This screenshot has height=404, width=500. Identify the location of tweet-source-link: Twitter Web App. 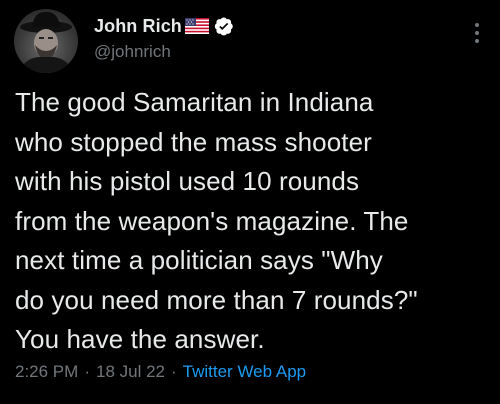
(244, 372).